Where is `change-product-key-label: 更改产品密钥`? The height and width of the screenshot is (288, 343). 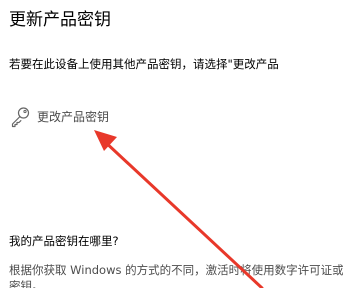 change-product-key-label: 更改产品密钥 is located at coordinates (73, 117).